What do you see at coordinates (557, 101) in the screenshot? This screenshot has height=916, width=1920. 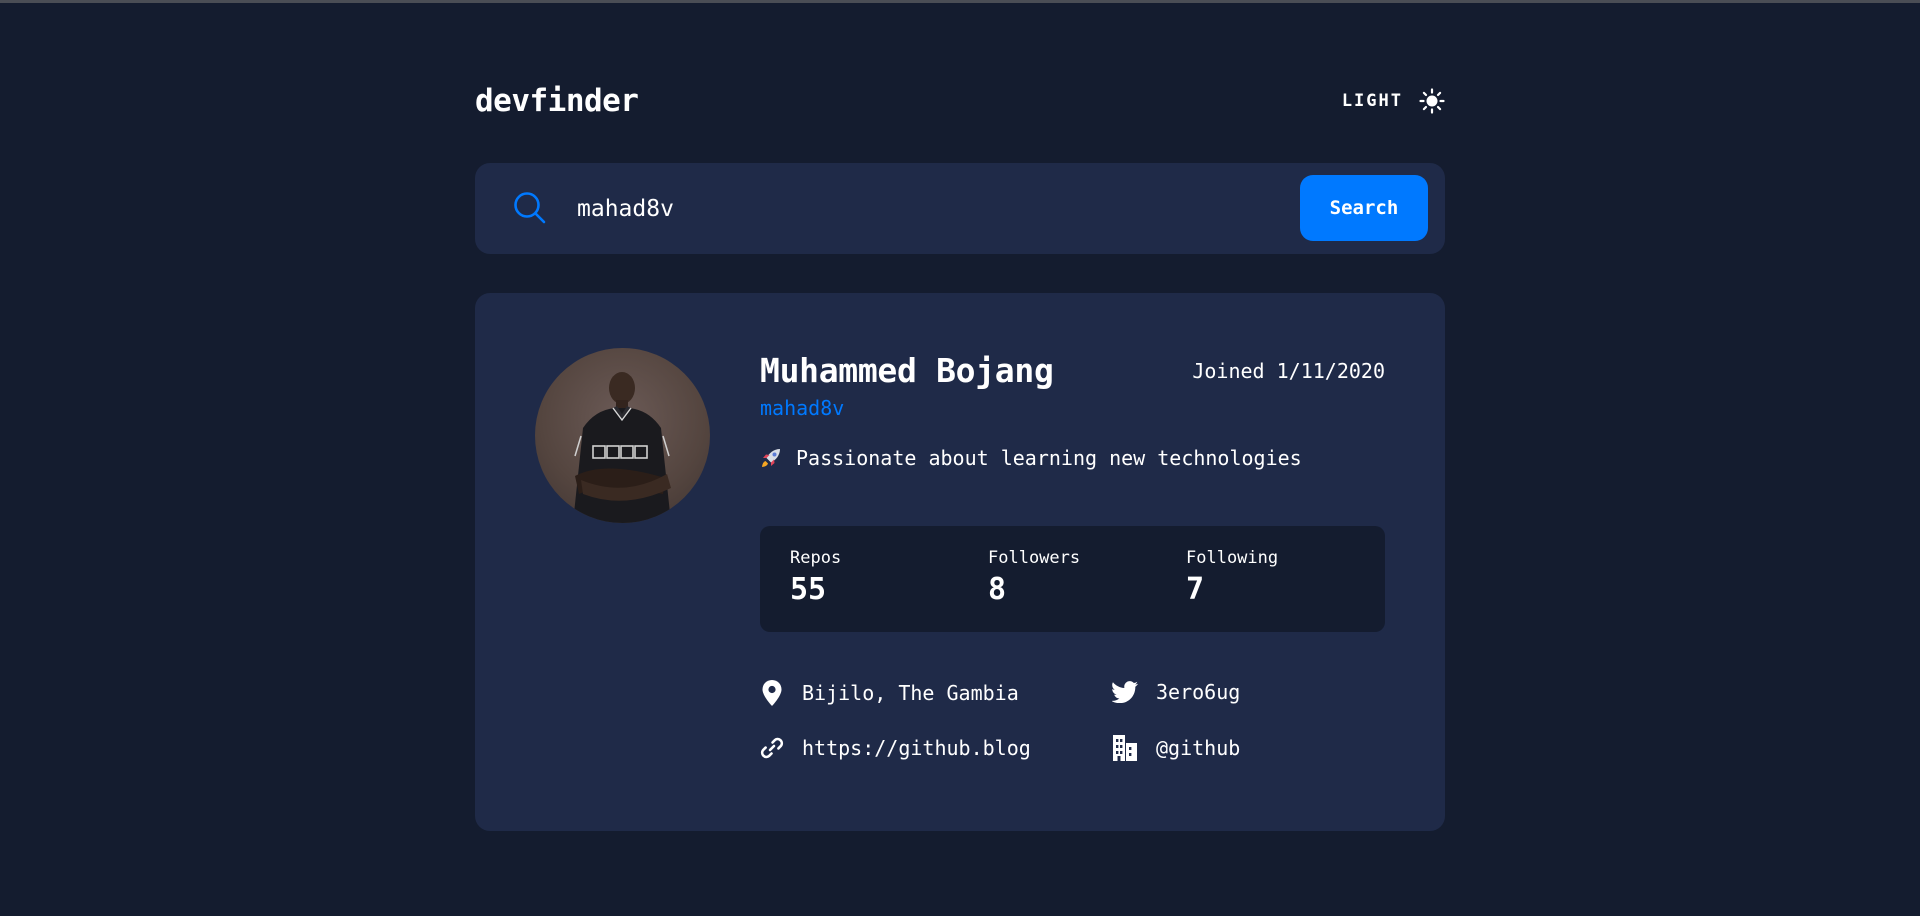 I see `app-logo: devfinder` at bounding box center [557, 101].